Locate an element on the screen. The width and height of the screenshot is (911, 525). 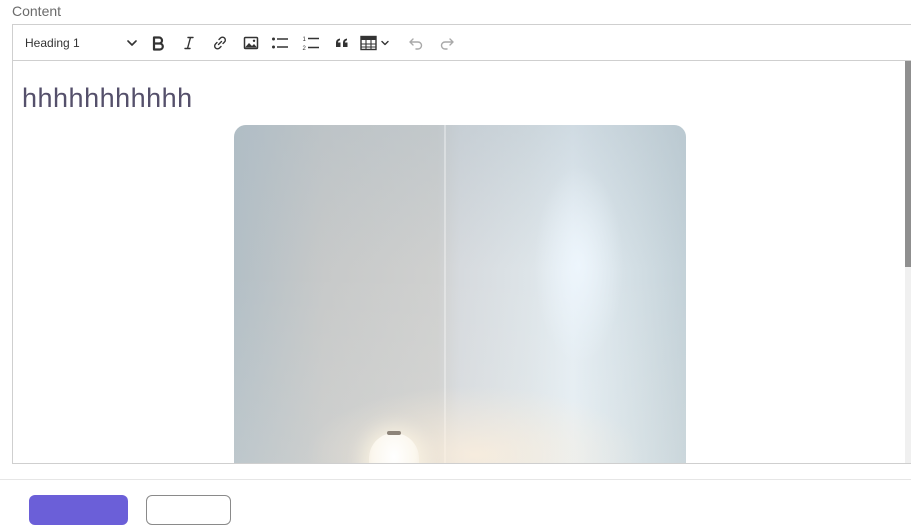
link-icon is located at coordinates (220, 43).